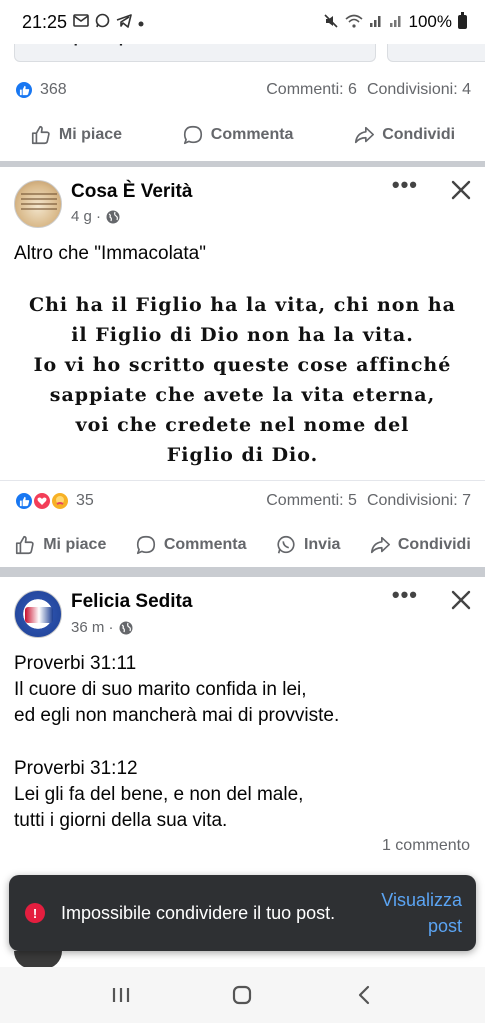 The width and height of the screenshot is (485, 1023). Describe the element at coordinates (177, 716) in the screenshot. I see `post-line: ed egli non mancherà mai di provviste.` at that location.